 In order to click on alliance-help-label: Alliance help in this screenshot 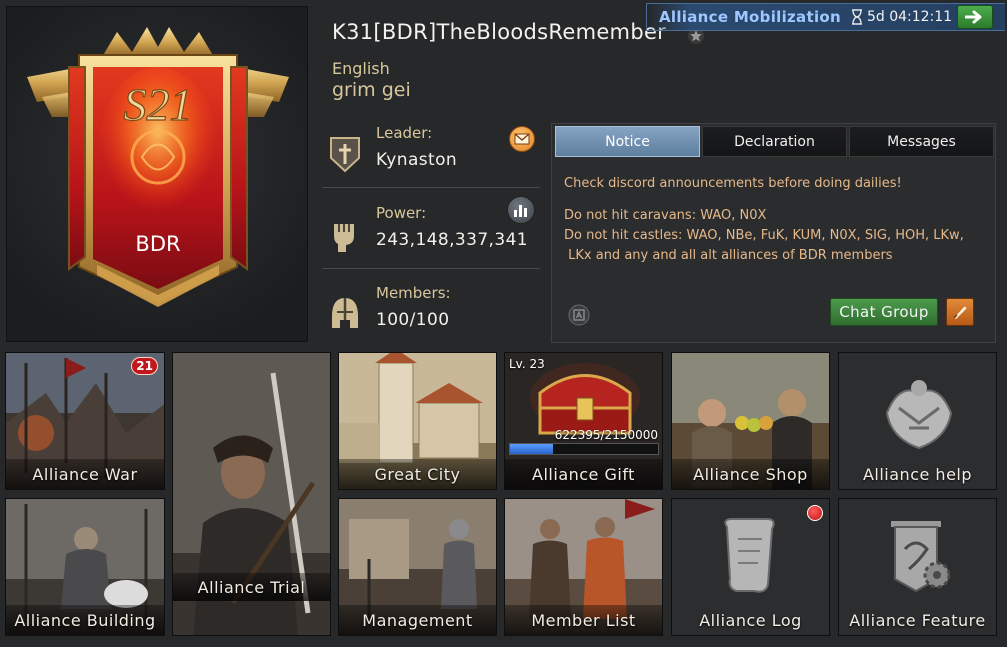, I will do `click(917, 474)`.